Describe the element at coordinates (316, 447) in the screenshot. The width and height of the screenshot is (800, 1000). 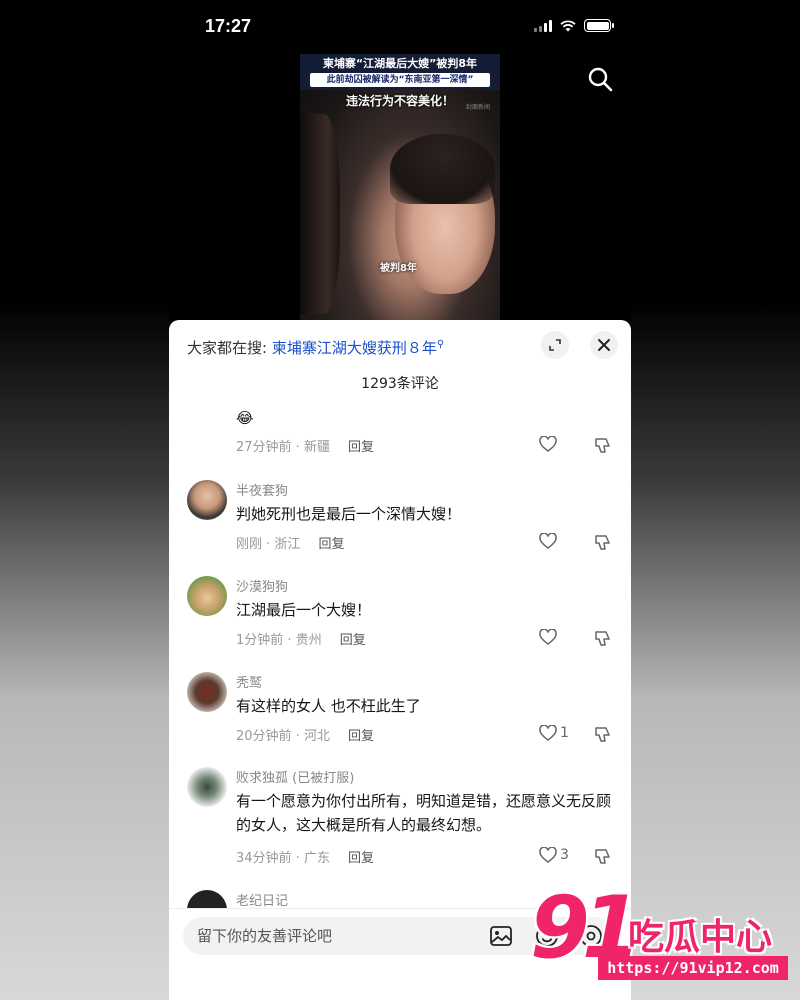
I see `comment-location: 新疆` at that location.